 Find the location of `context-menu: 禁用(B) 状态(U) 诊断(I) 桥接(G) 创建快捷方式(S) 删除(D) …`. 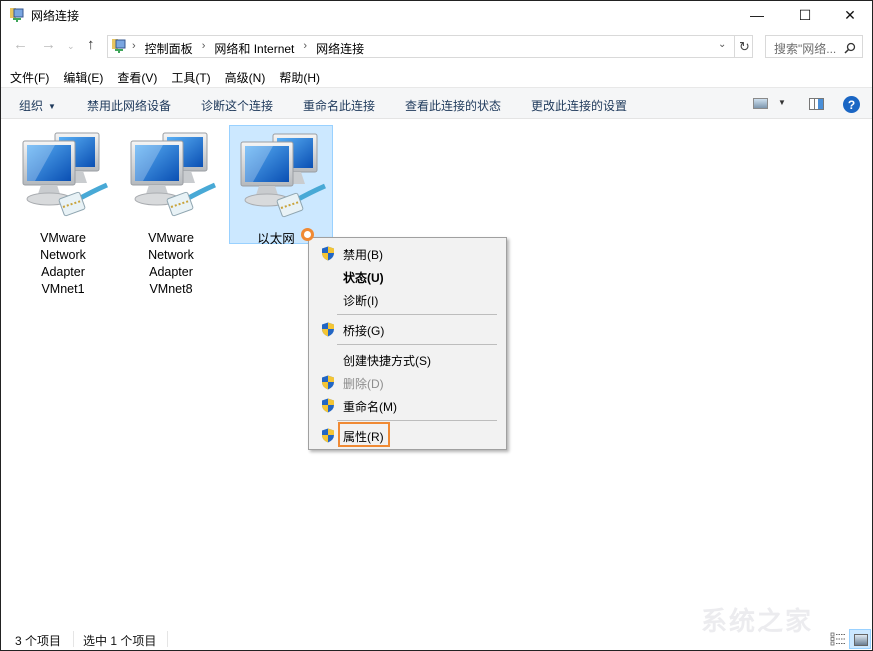

context-menu: 禁用(B) 状态(U) 诊断(I) 桥接(G) 创建快捷方式(S) 删除(D) … is located at coordinates (407, 343).